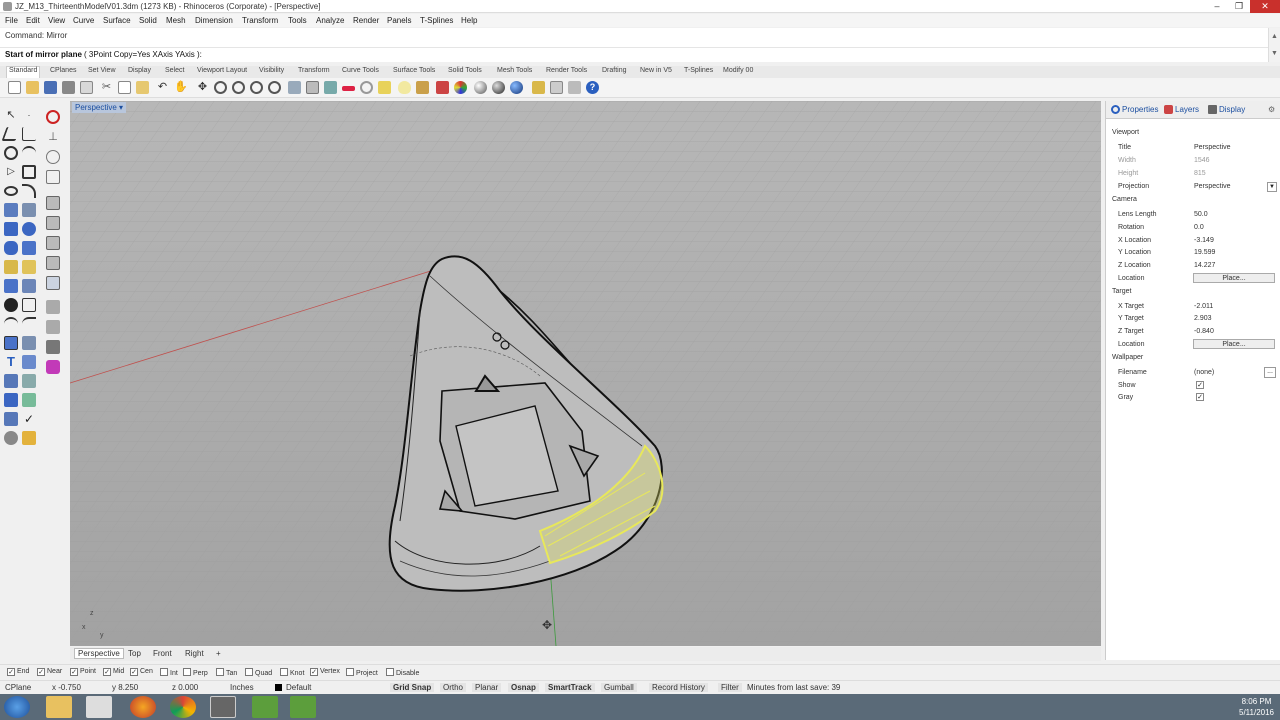 The height and width of the screenshot is (720, 1280). What do you see at coordinates (384, 87) in the screenshot?
I see `select-icon` at bounding box center [384, 87].